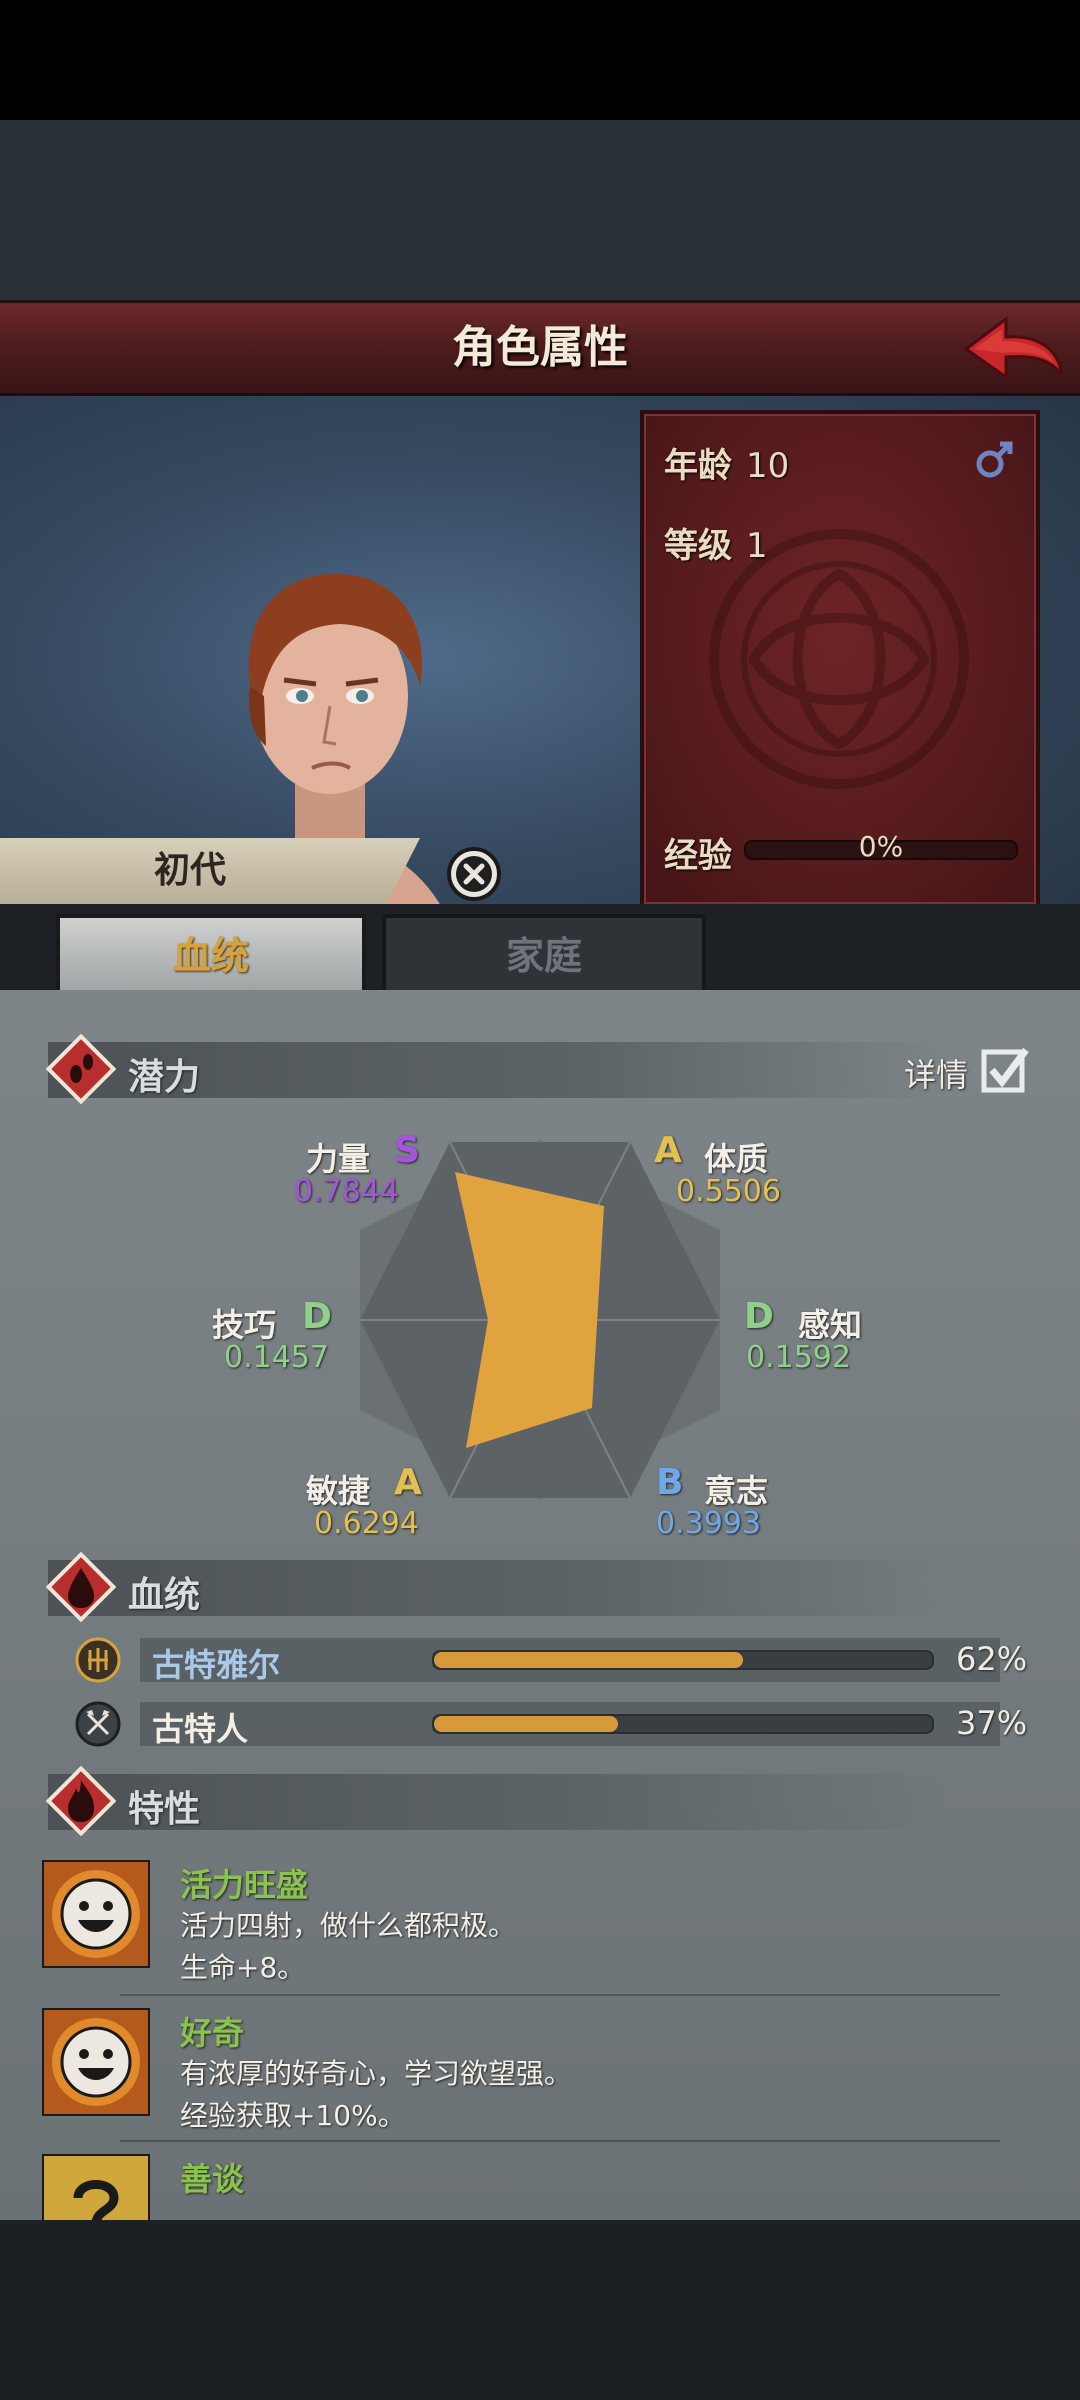 This screenshot has height=2400, width=1080. I want to click on level-row: 等级 1, so click(716, 542).